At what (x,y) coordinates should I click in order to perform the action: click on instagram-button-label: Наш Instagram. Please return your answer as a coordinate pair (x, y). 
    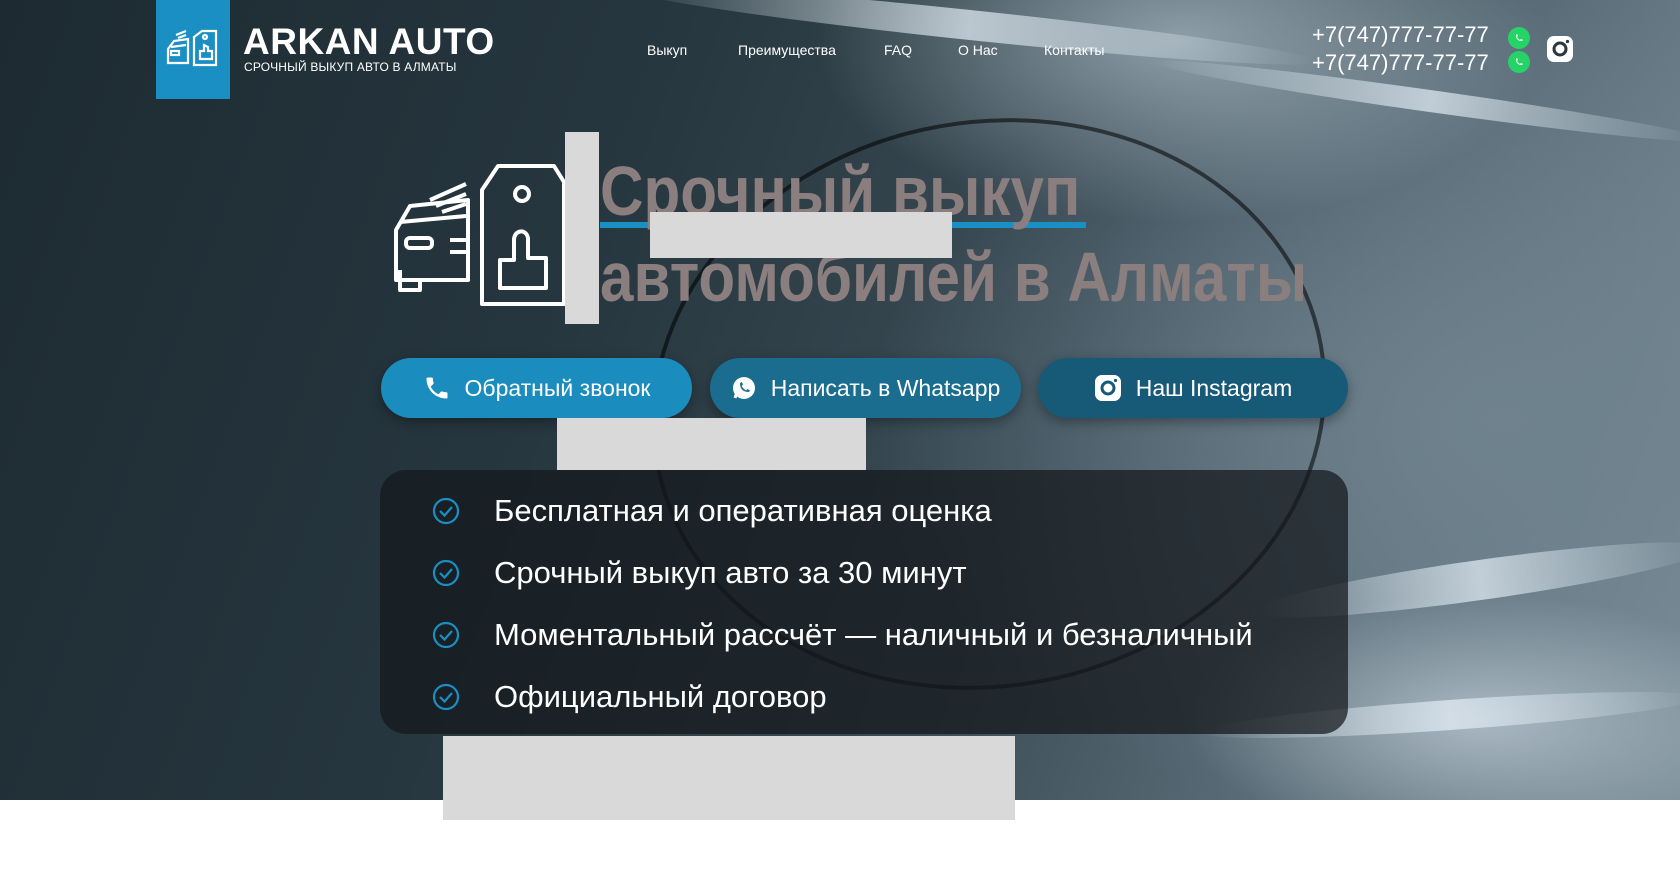
    Looking at the image, I should click on (1214, 387).